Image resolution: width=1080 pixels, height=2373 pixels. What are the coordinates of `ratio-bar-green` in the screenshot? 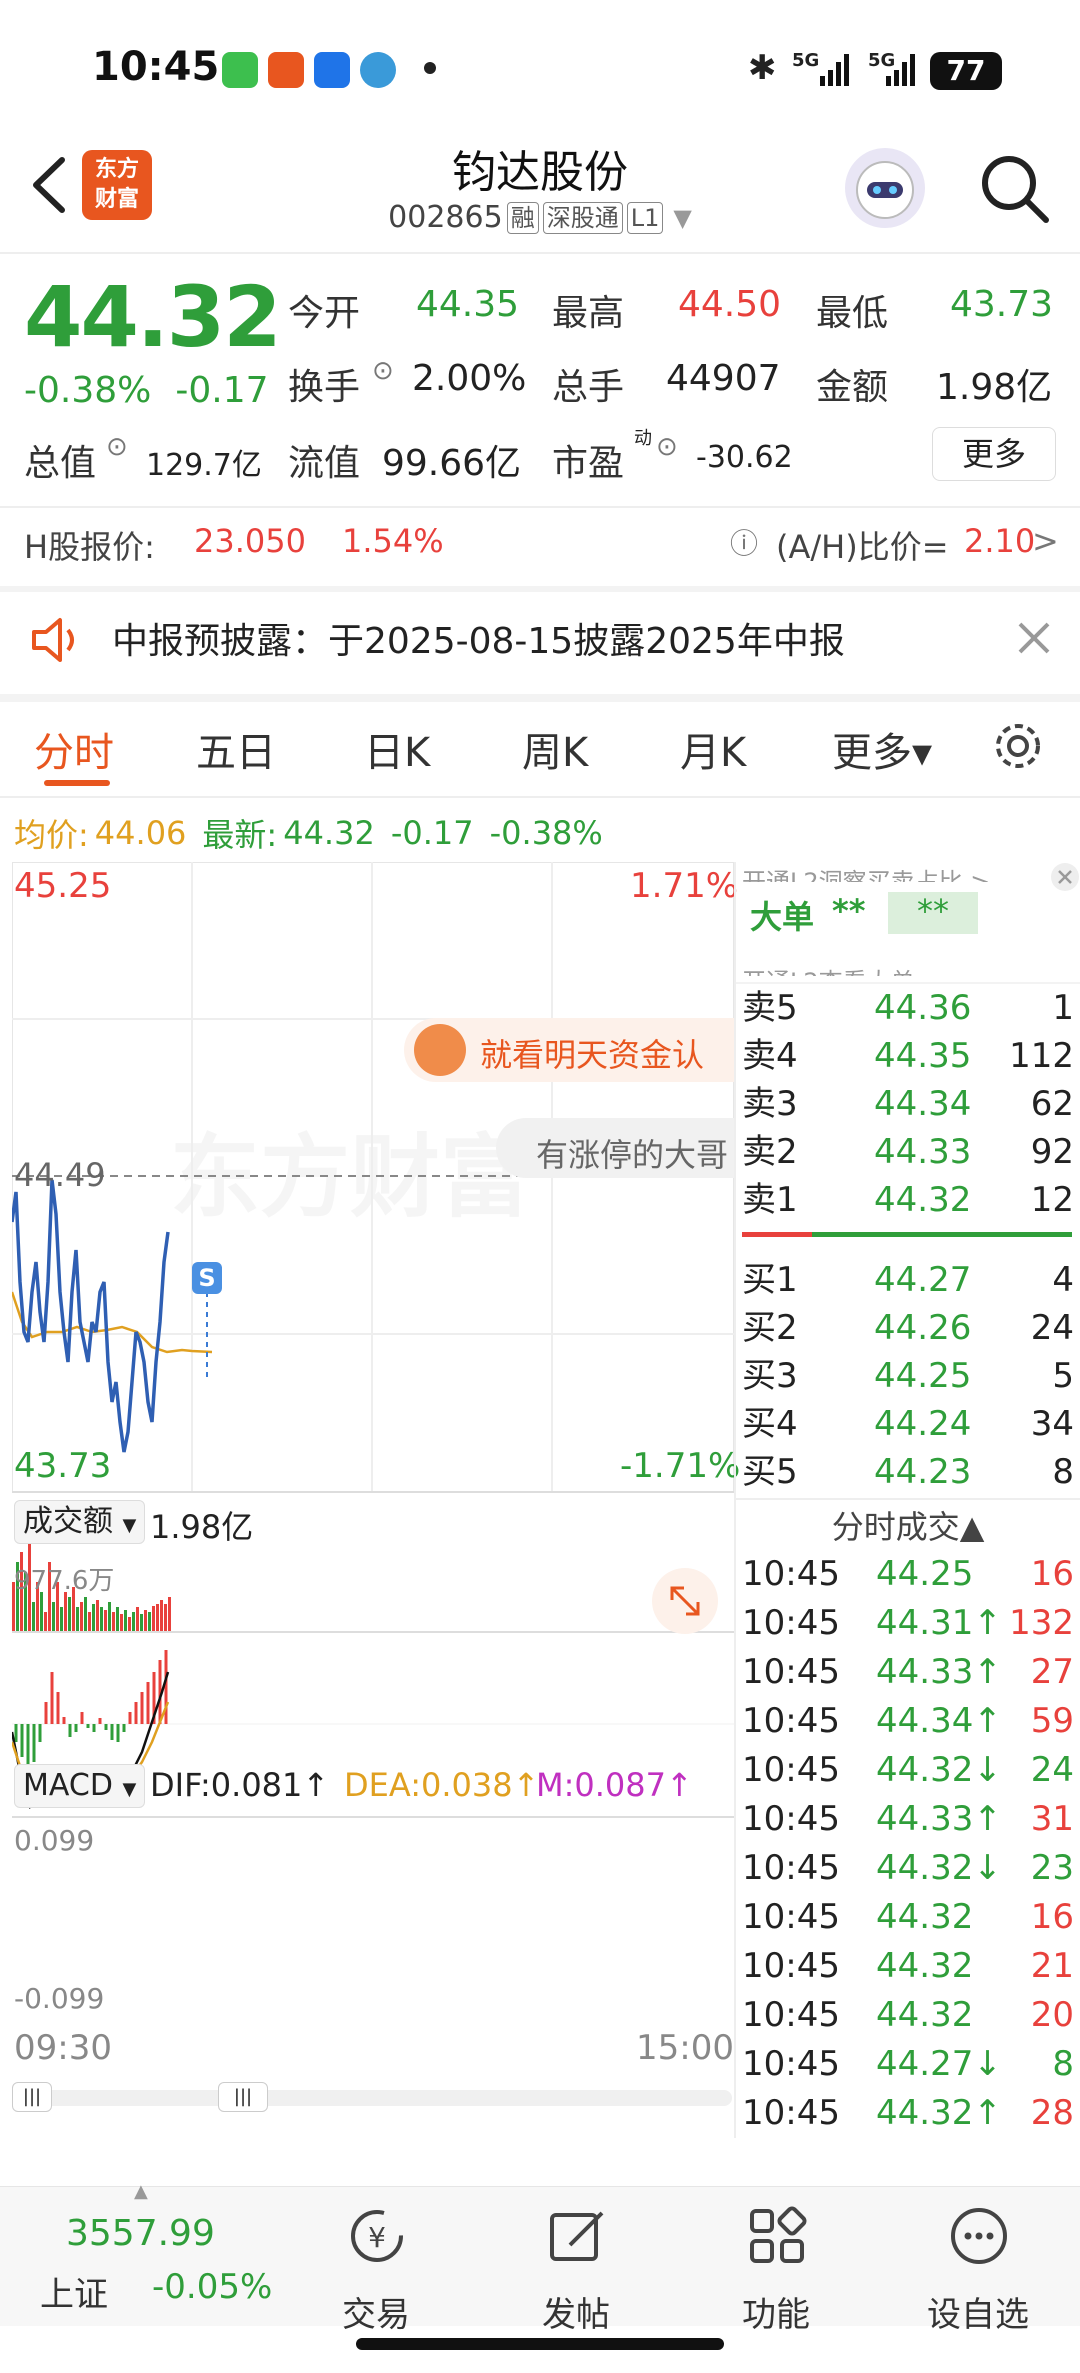 It's located at (942, 1234).